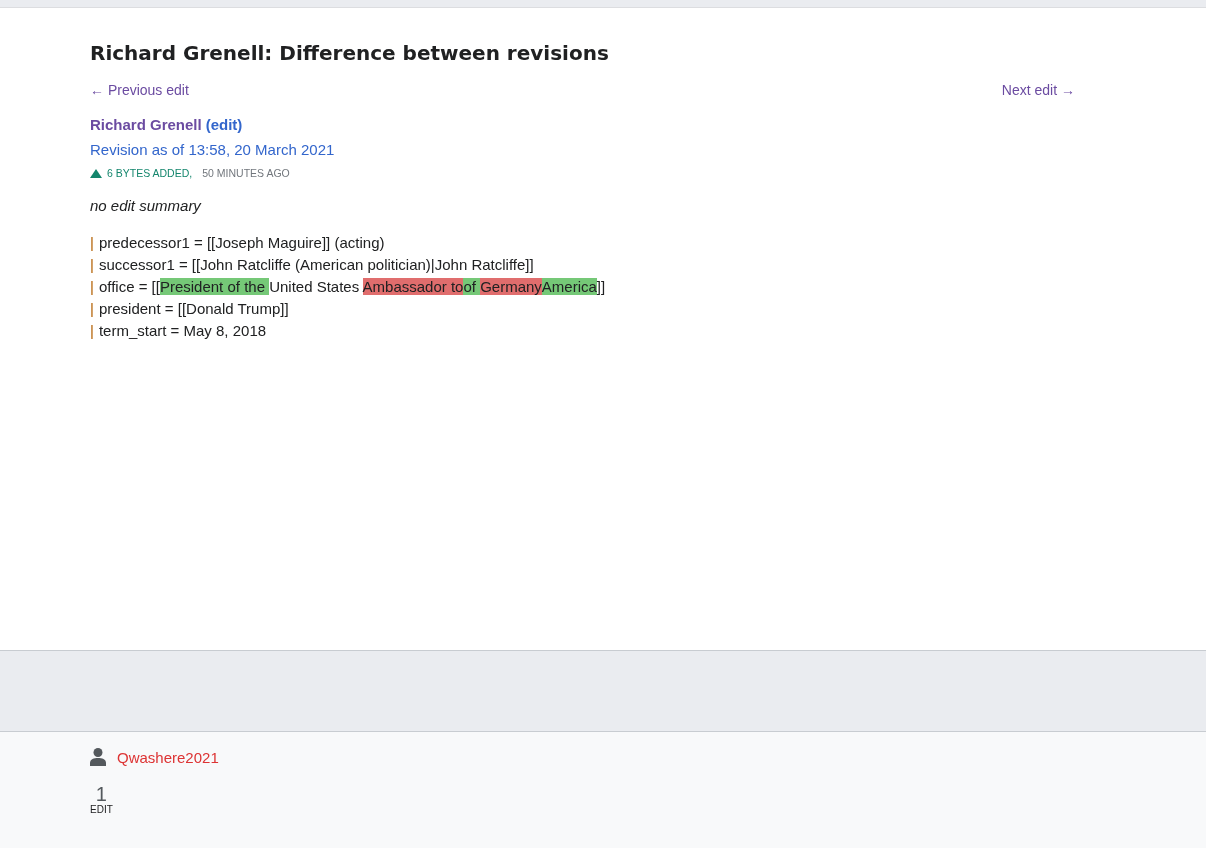 The height and width of the screenshot is (848, 1206). I want to click on added-text: of, so click(472, 286).